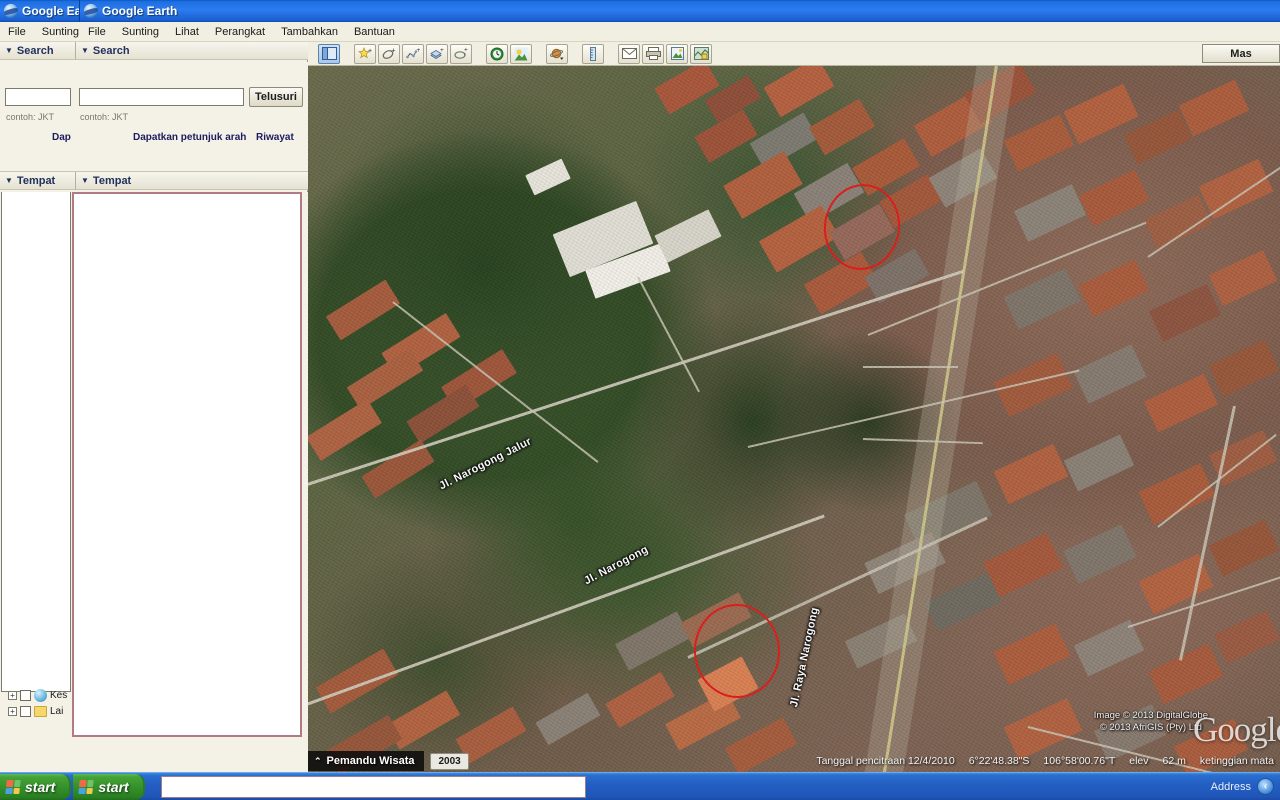 The image size is (1280, 800). I want to click on search-panel-header-back: ▼ Search, so click(38, 51).